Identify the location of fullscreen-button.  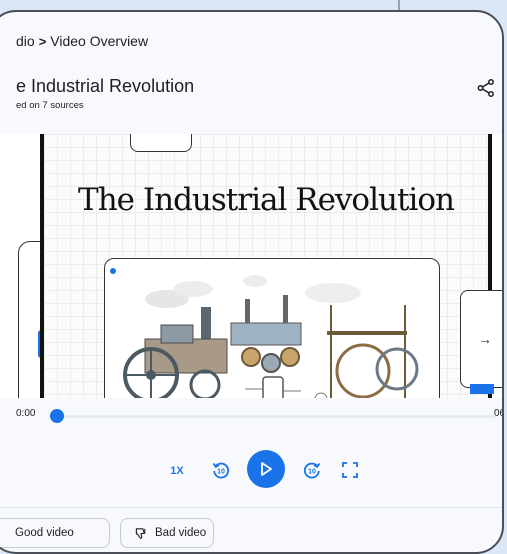
(350, 470).